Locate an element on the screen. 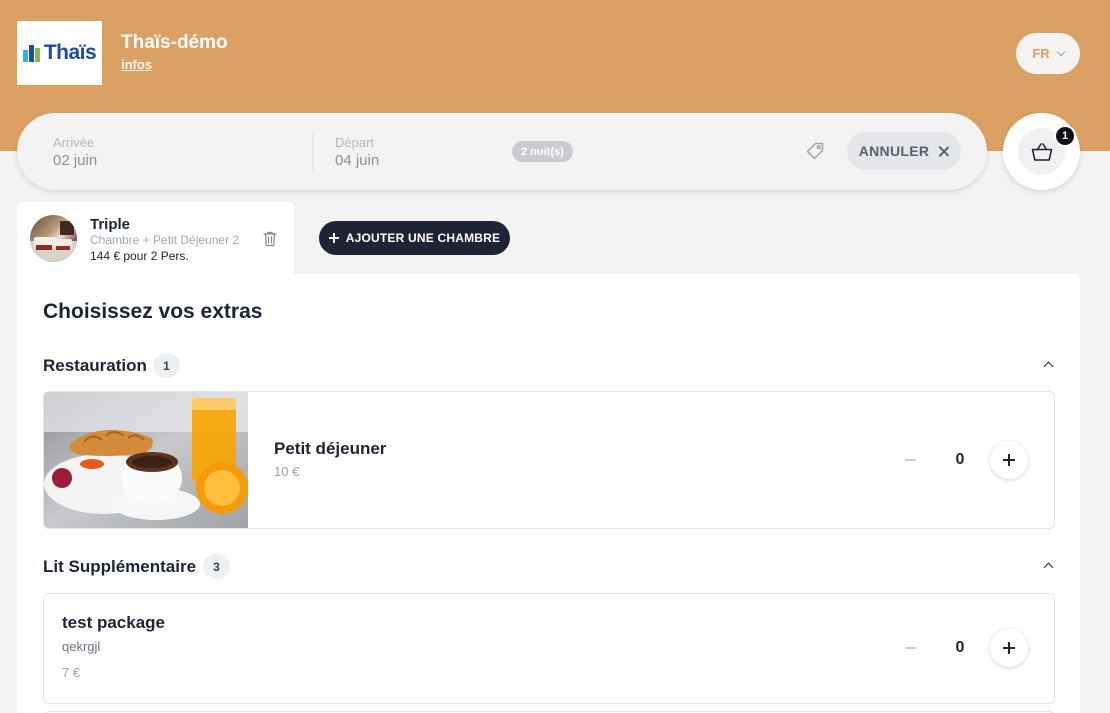  breakfast-image is located at coordinates (146, 460).